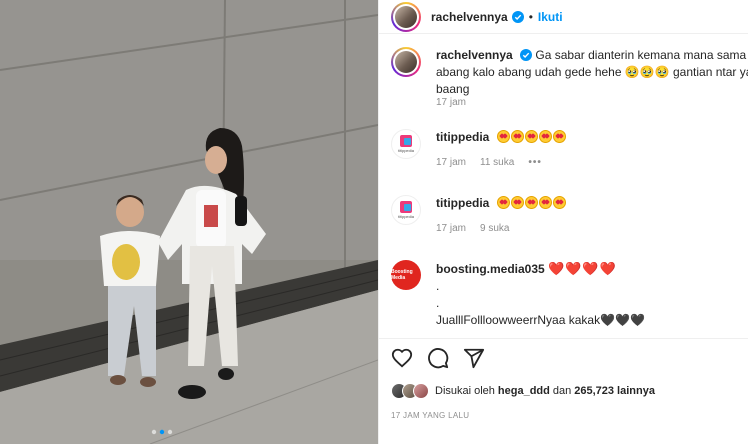 Image resolution: width=748 pixels, height=444 pixels. Describe the element at coordinates (490, 269) in the screenshot. I see `comment-username: boosting.media035` at that location.